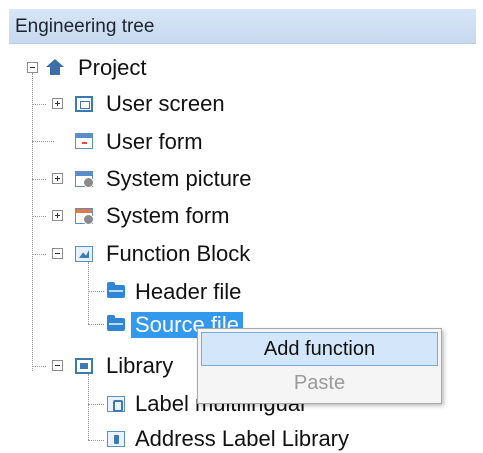  Describe the element at coordinates (84, 104) in the screenshot. I see `screen-icon` at that location.